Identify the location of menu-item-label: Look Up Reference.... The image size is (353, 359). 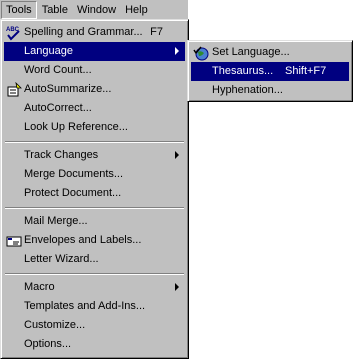
(76, 127).